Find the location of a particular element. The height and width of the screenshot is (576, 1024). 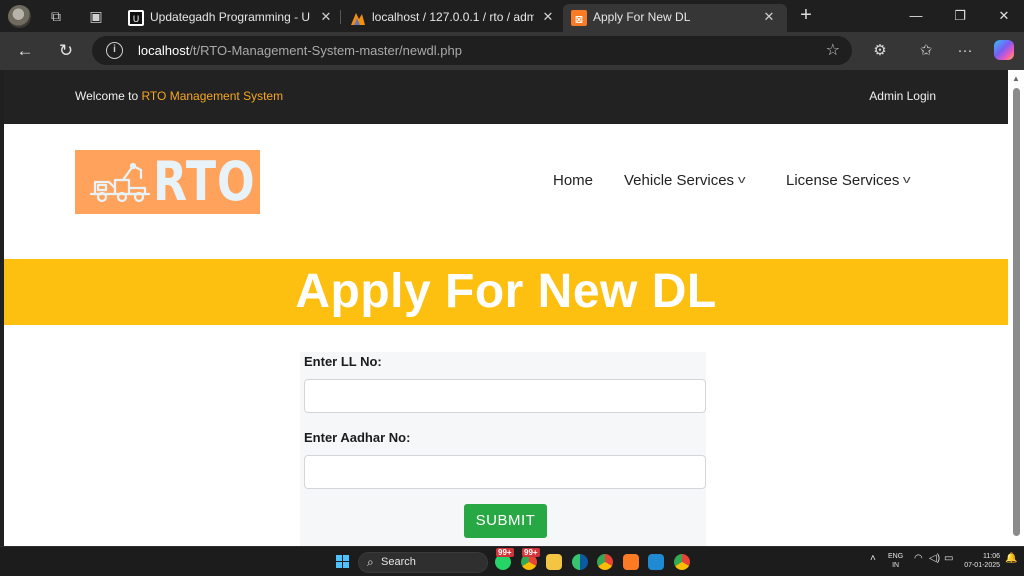

page-title: Apply For New DL is located at coordinates (506, 291).